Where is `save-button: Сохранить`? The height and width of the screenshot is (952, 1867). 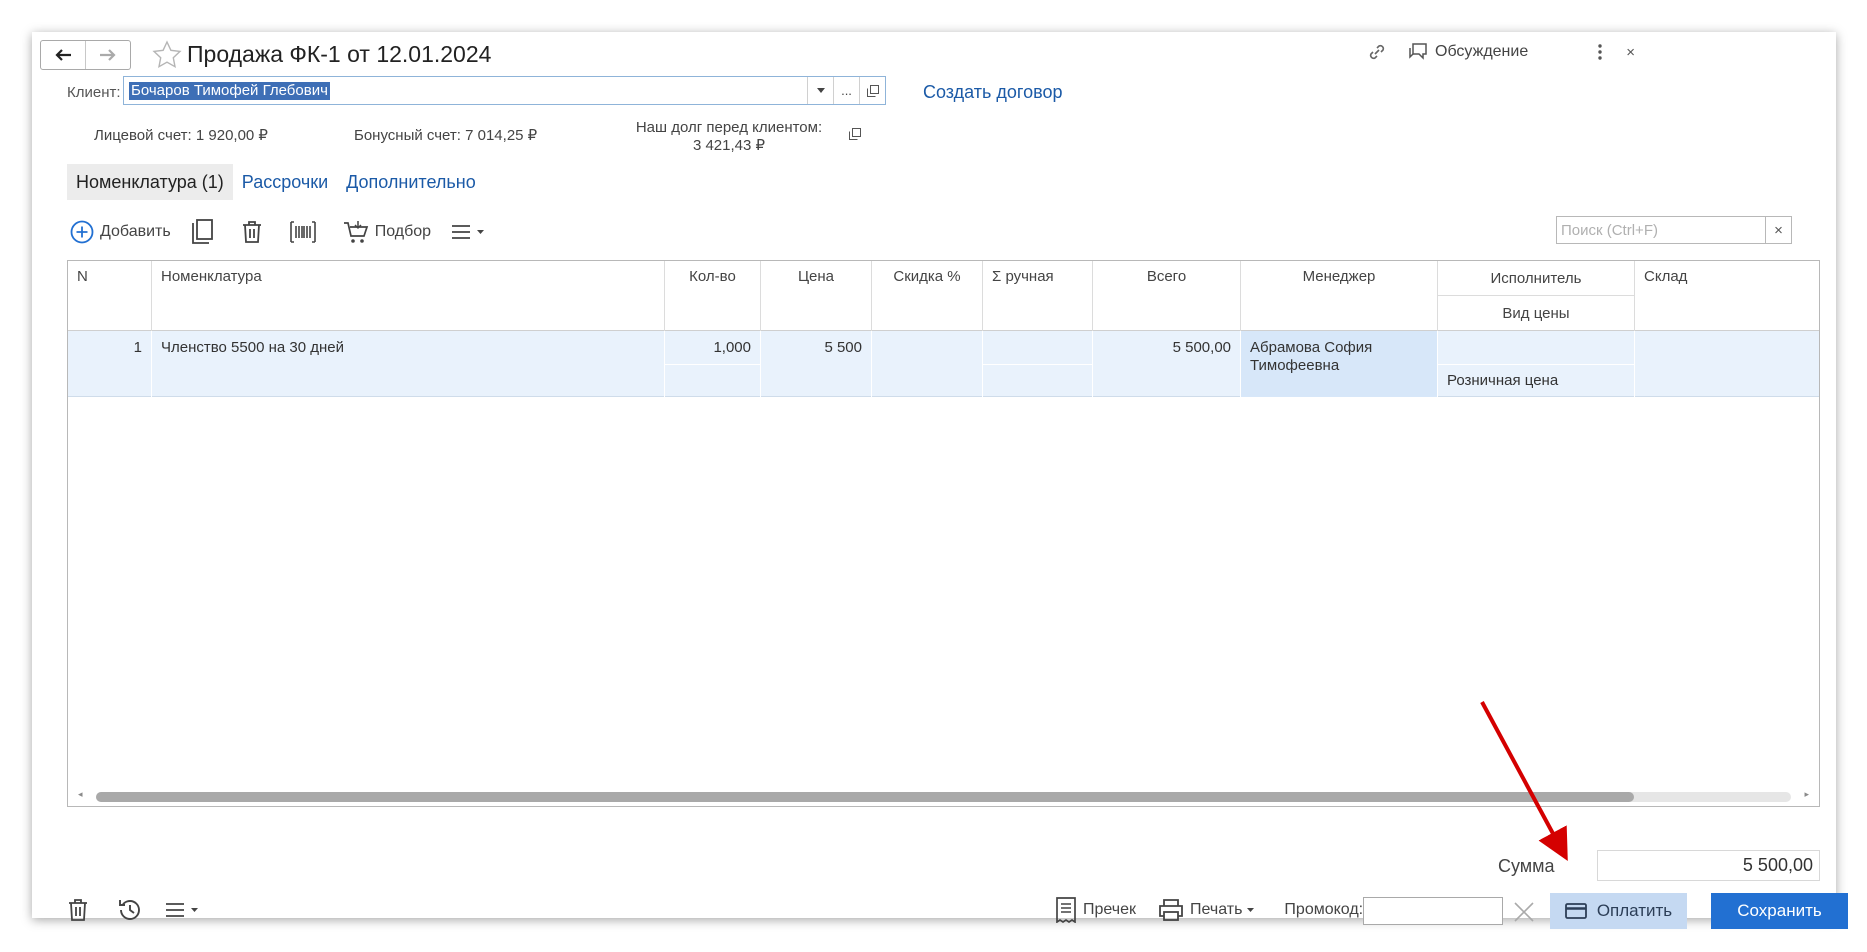
save-button: Сохранить is located at coordinates (1779, 911).